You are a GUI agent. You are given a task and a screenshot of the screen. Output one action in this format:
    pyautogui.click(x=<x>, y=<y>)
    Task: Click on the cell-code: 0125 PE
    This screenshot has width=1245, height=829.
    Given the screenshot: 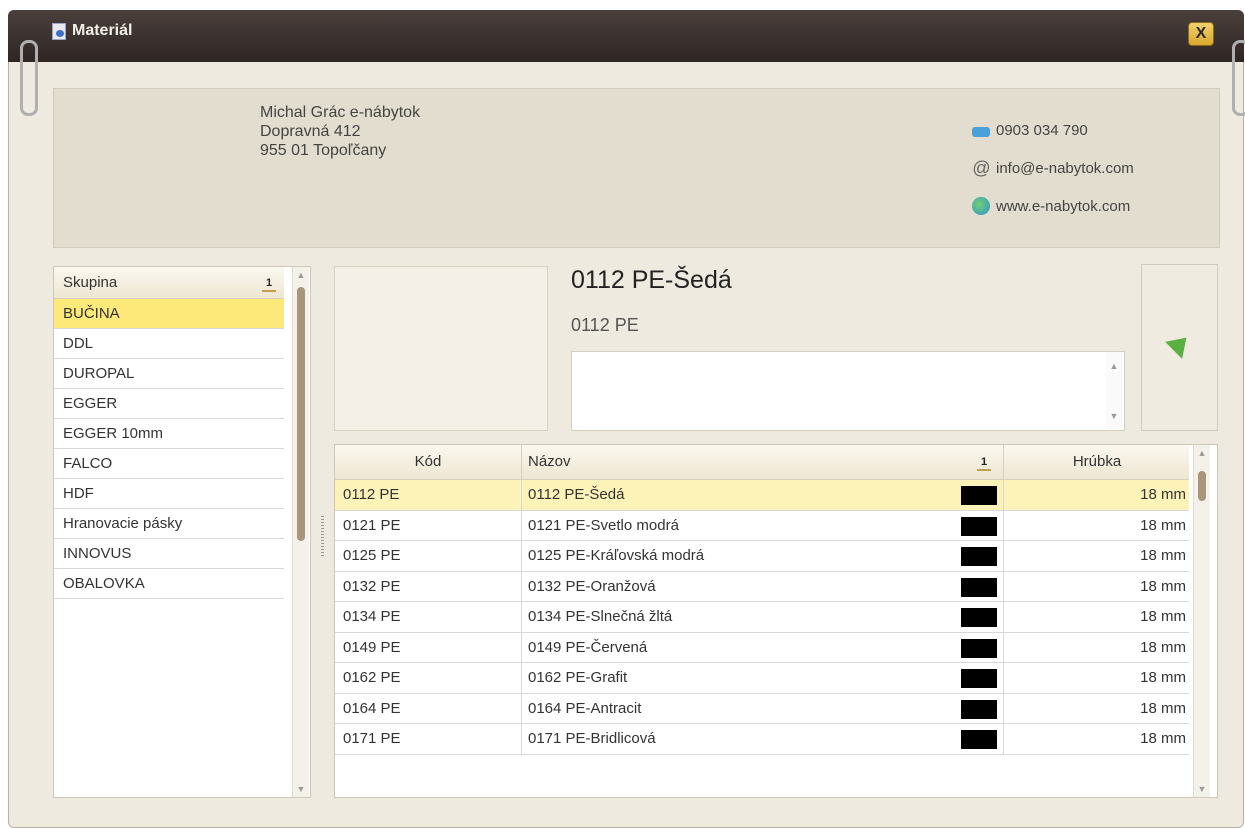 What is the action you would take?
    pyautogui.click(x=372, y=555)
    